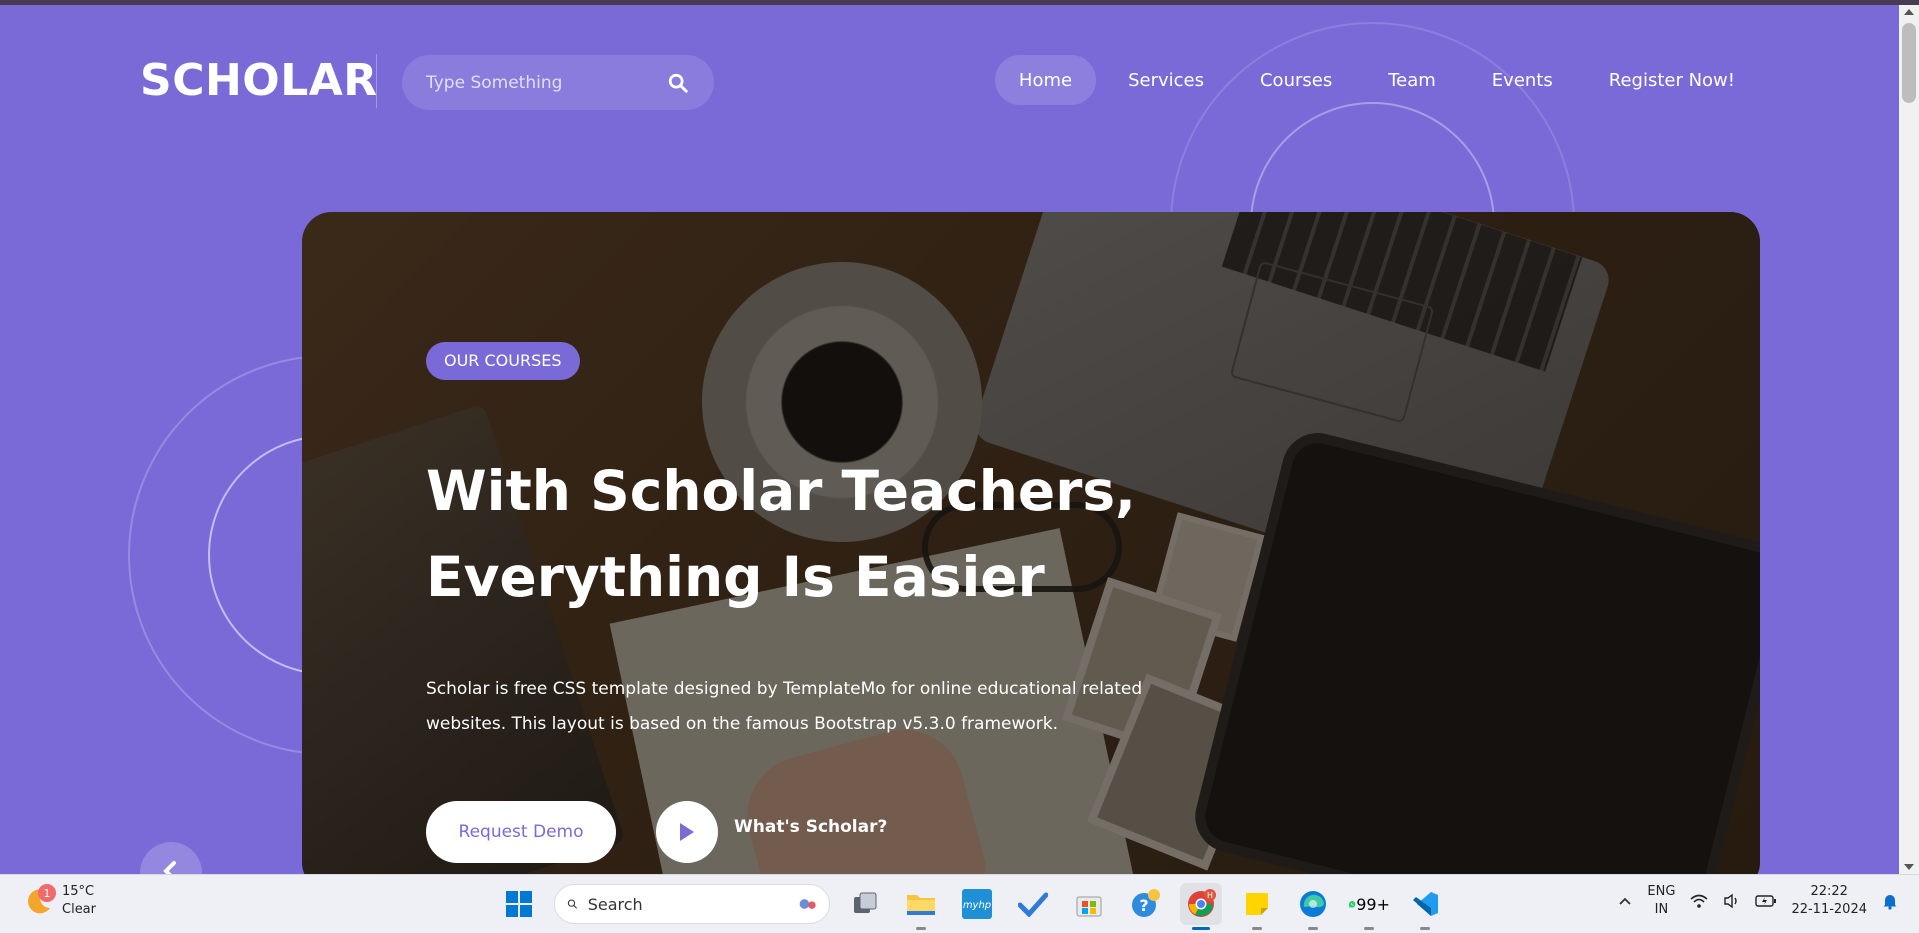  I want to click on language-indicator: ENG IN, so click(1661, 901).